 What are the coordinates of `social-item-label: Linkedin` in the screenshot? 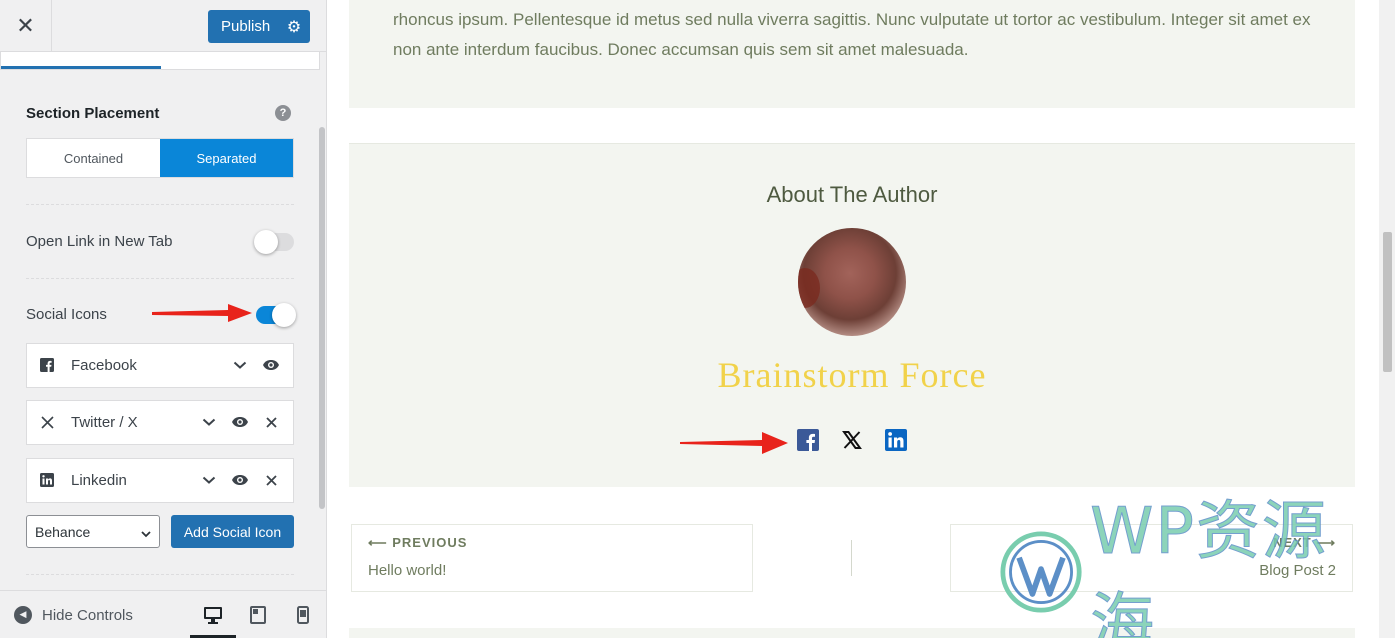 It's located at (99, 480).